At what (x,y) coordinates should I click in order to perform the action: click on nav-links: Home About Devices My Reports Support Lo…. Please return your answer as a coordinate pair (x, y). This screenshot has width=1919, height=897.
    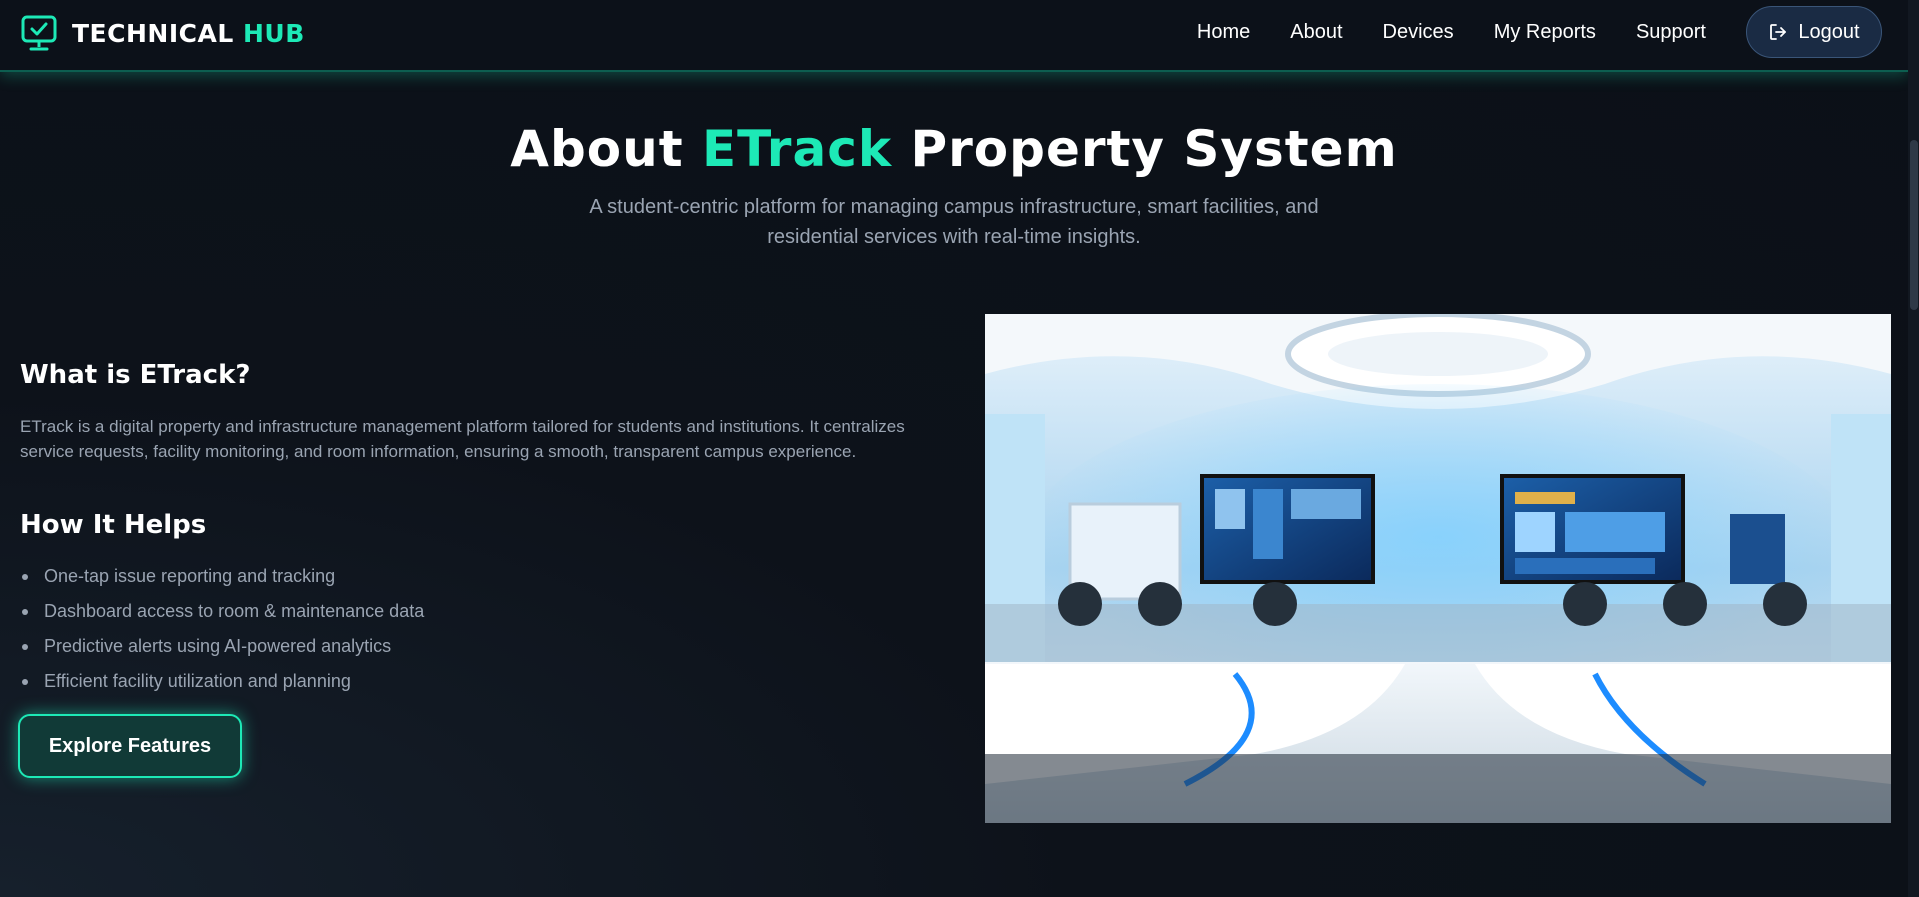
    Looking at the image, I should click on (1519, 32).